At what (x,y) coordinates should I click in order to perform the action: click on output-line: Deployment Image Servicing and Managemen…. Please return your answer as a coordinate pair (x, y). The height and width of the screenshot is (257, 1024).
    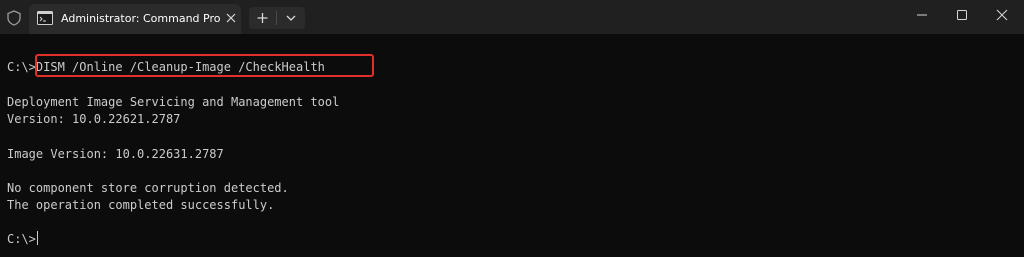
    Looking at the image, I should click on (173, 102).